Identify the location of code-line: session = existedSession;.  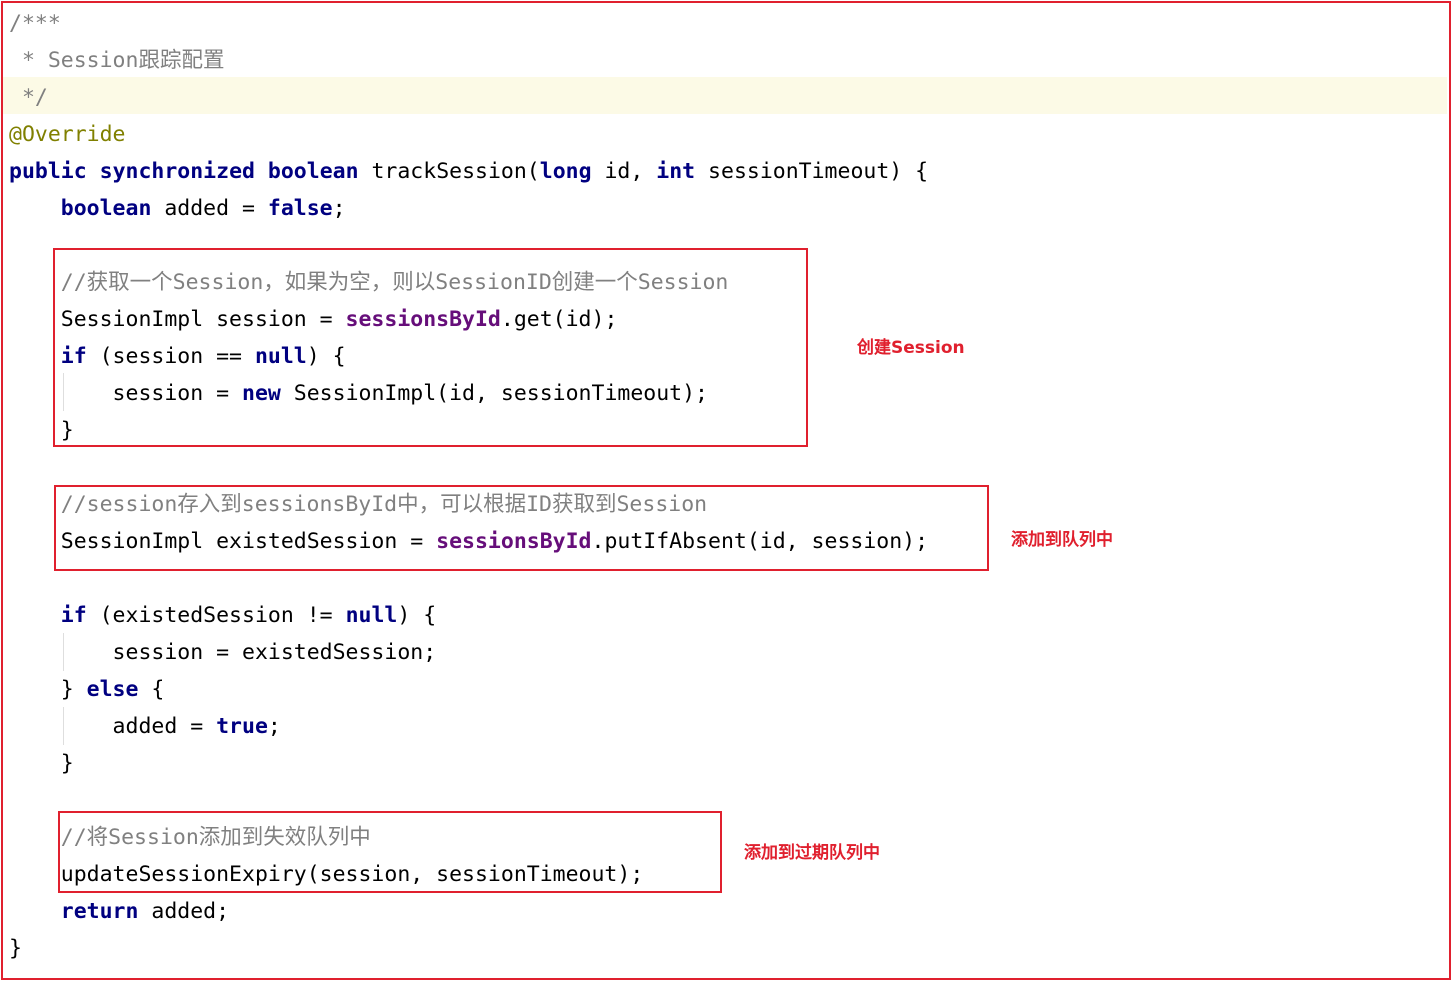
(223, 652).